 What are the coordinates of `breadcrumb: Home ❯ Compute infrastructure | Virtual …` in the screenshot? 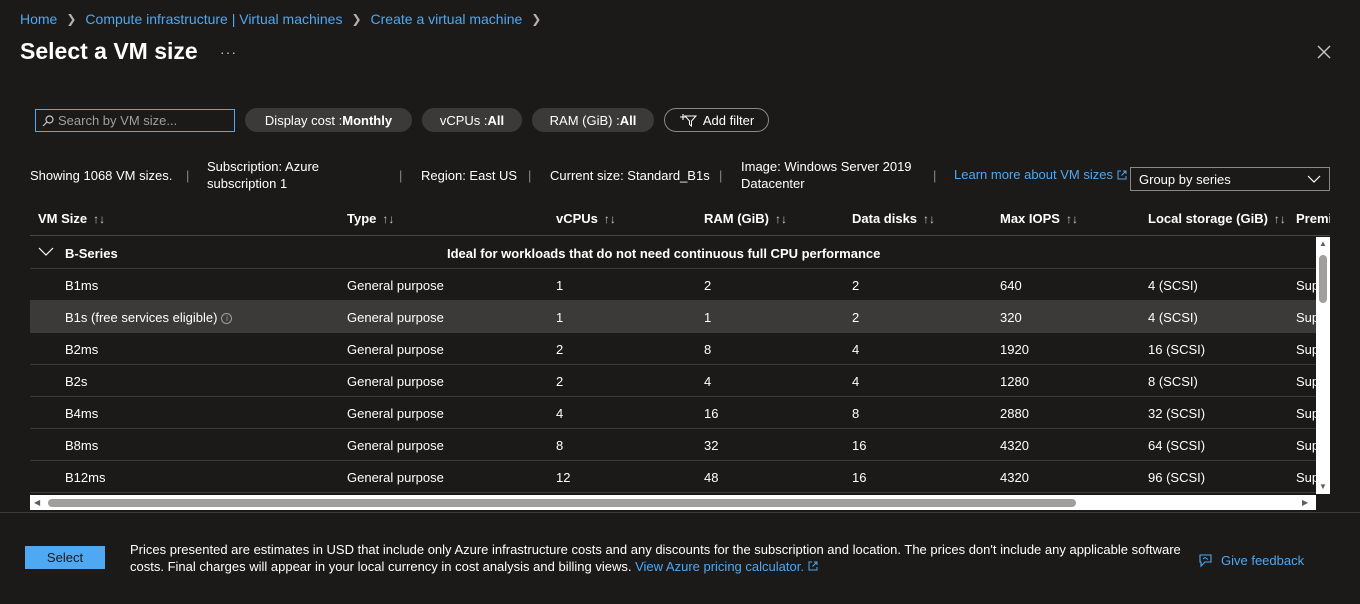 It's located at (285, 19).